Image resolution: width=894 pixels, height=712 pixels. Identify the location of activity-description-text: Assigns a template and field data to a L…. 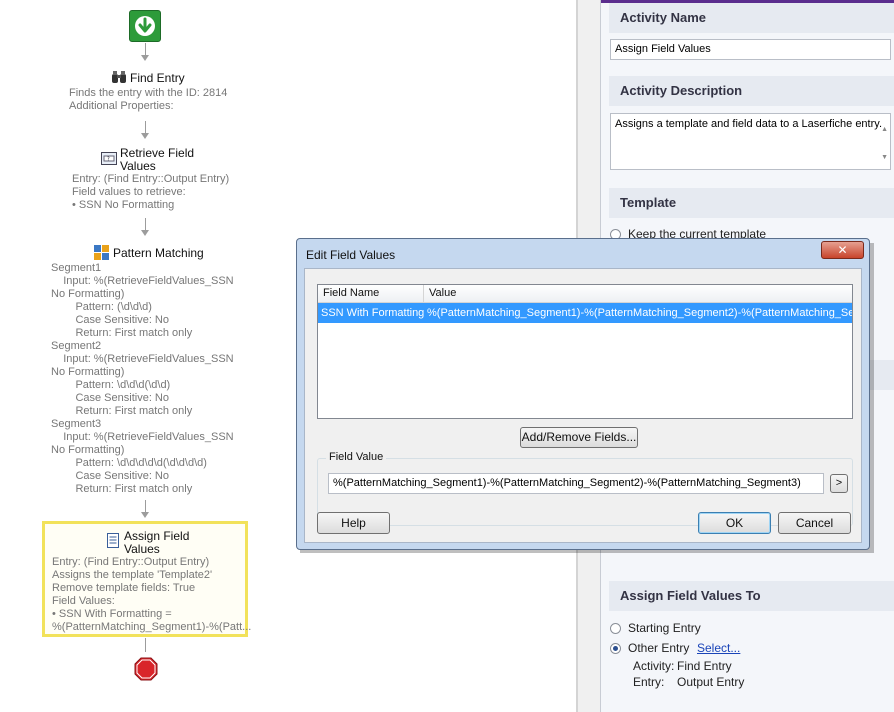
(749, 124).